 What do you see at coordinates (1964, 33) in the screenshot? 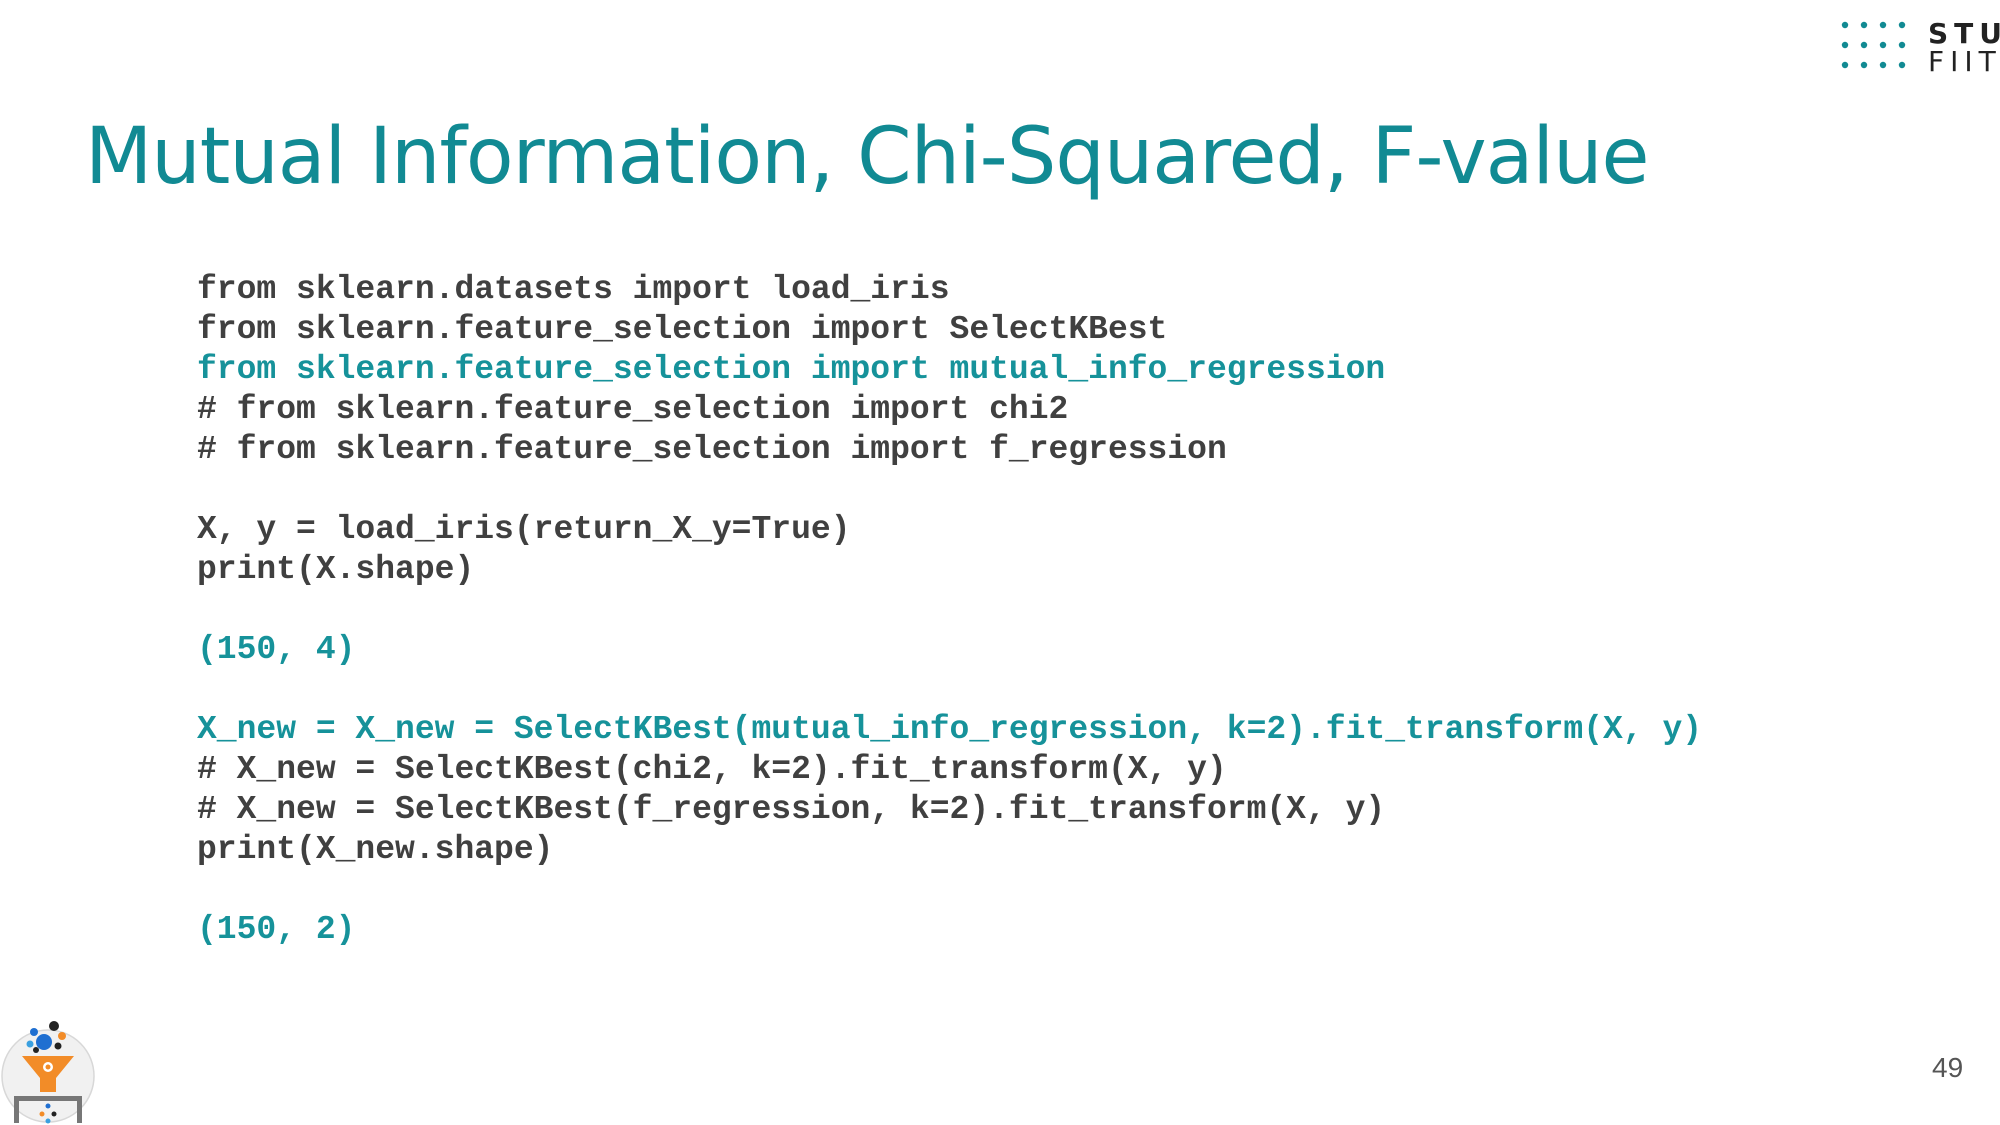
I see `logo-text-stu: STU` at bounding box center [1964, 33].